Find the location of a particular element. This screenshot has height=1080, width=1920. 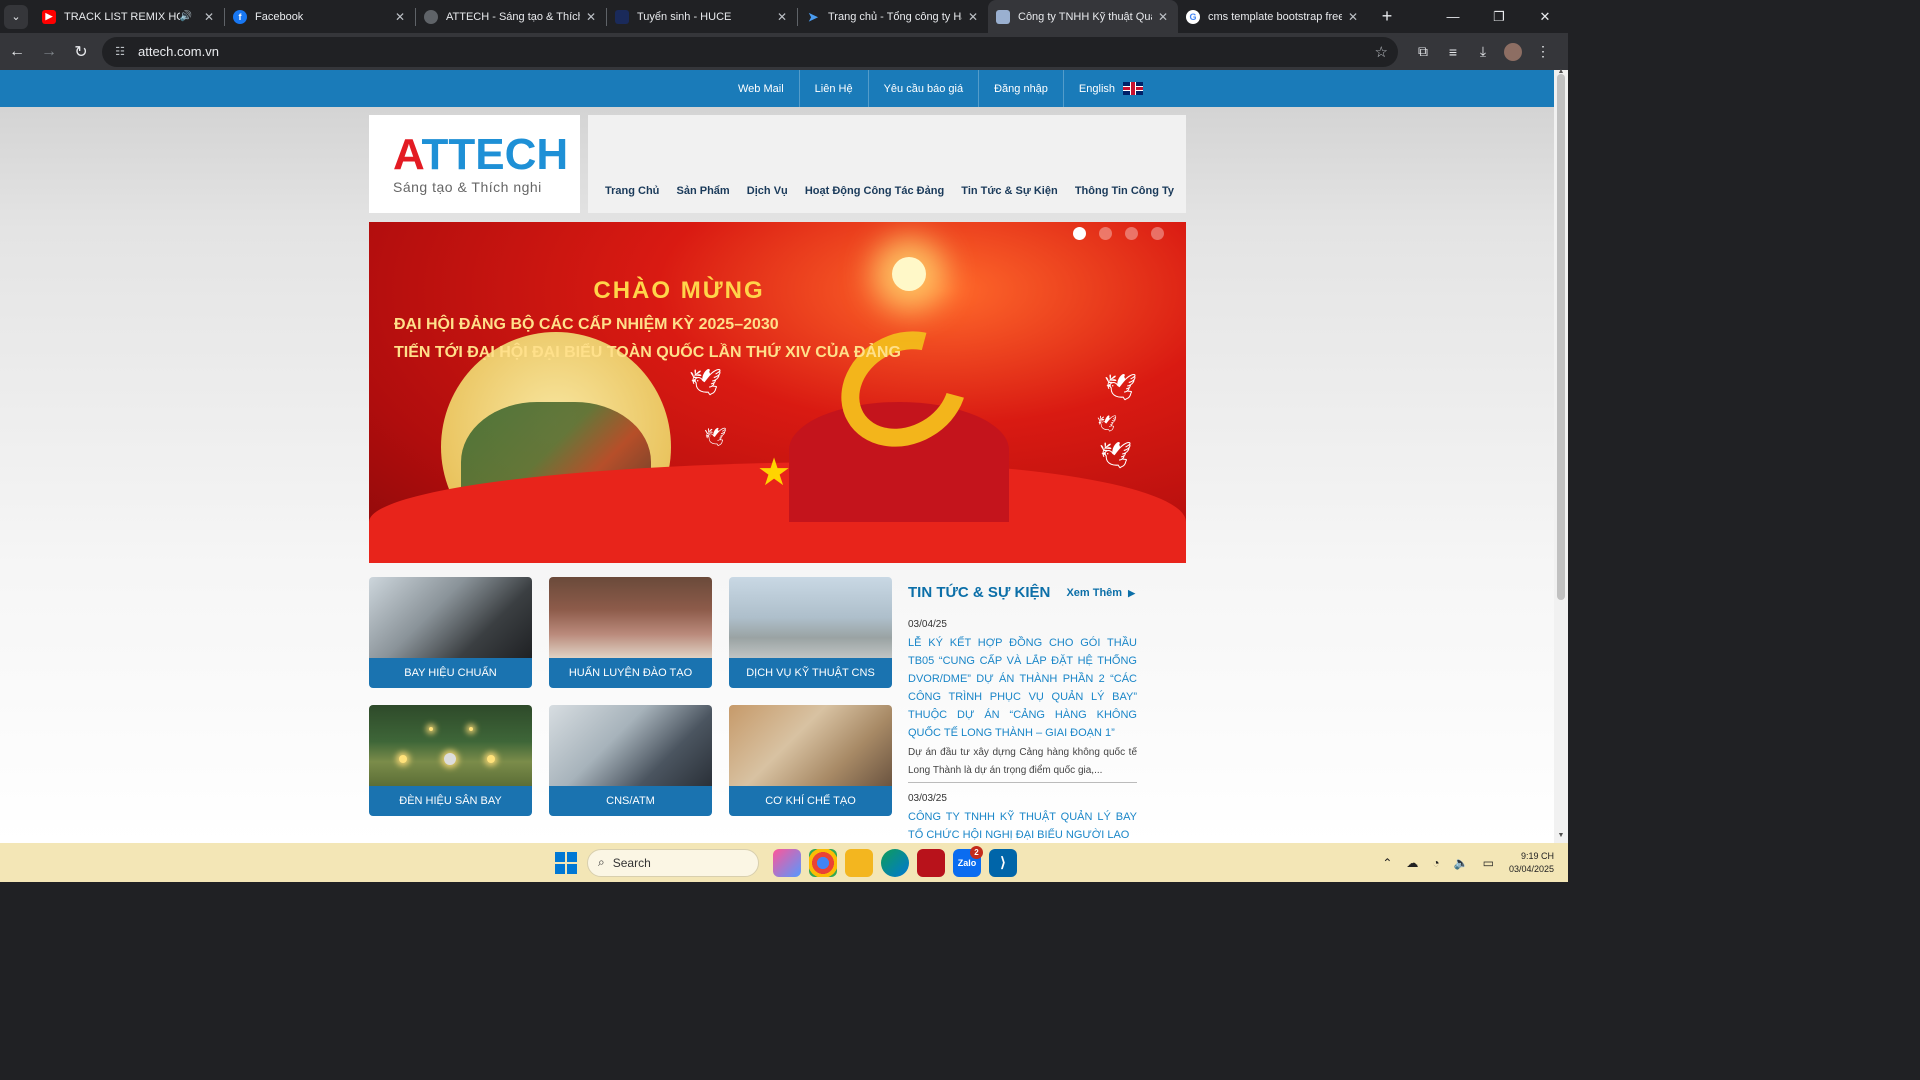

system-clock: 9:19 CH 03/04/2025 is located at coordinates (1531, 863).